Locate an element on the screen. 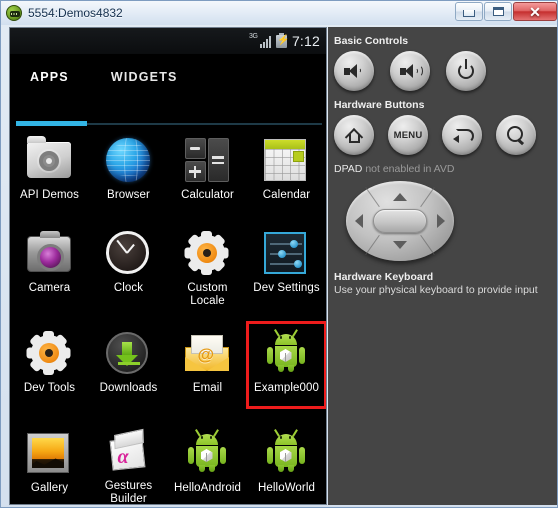  app-icon-api-demos: API Demos is located at coordinates (49, 175).